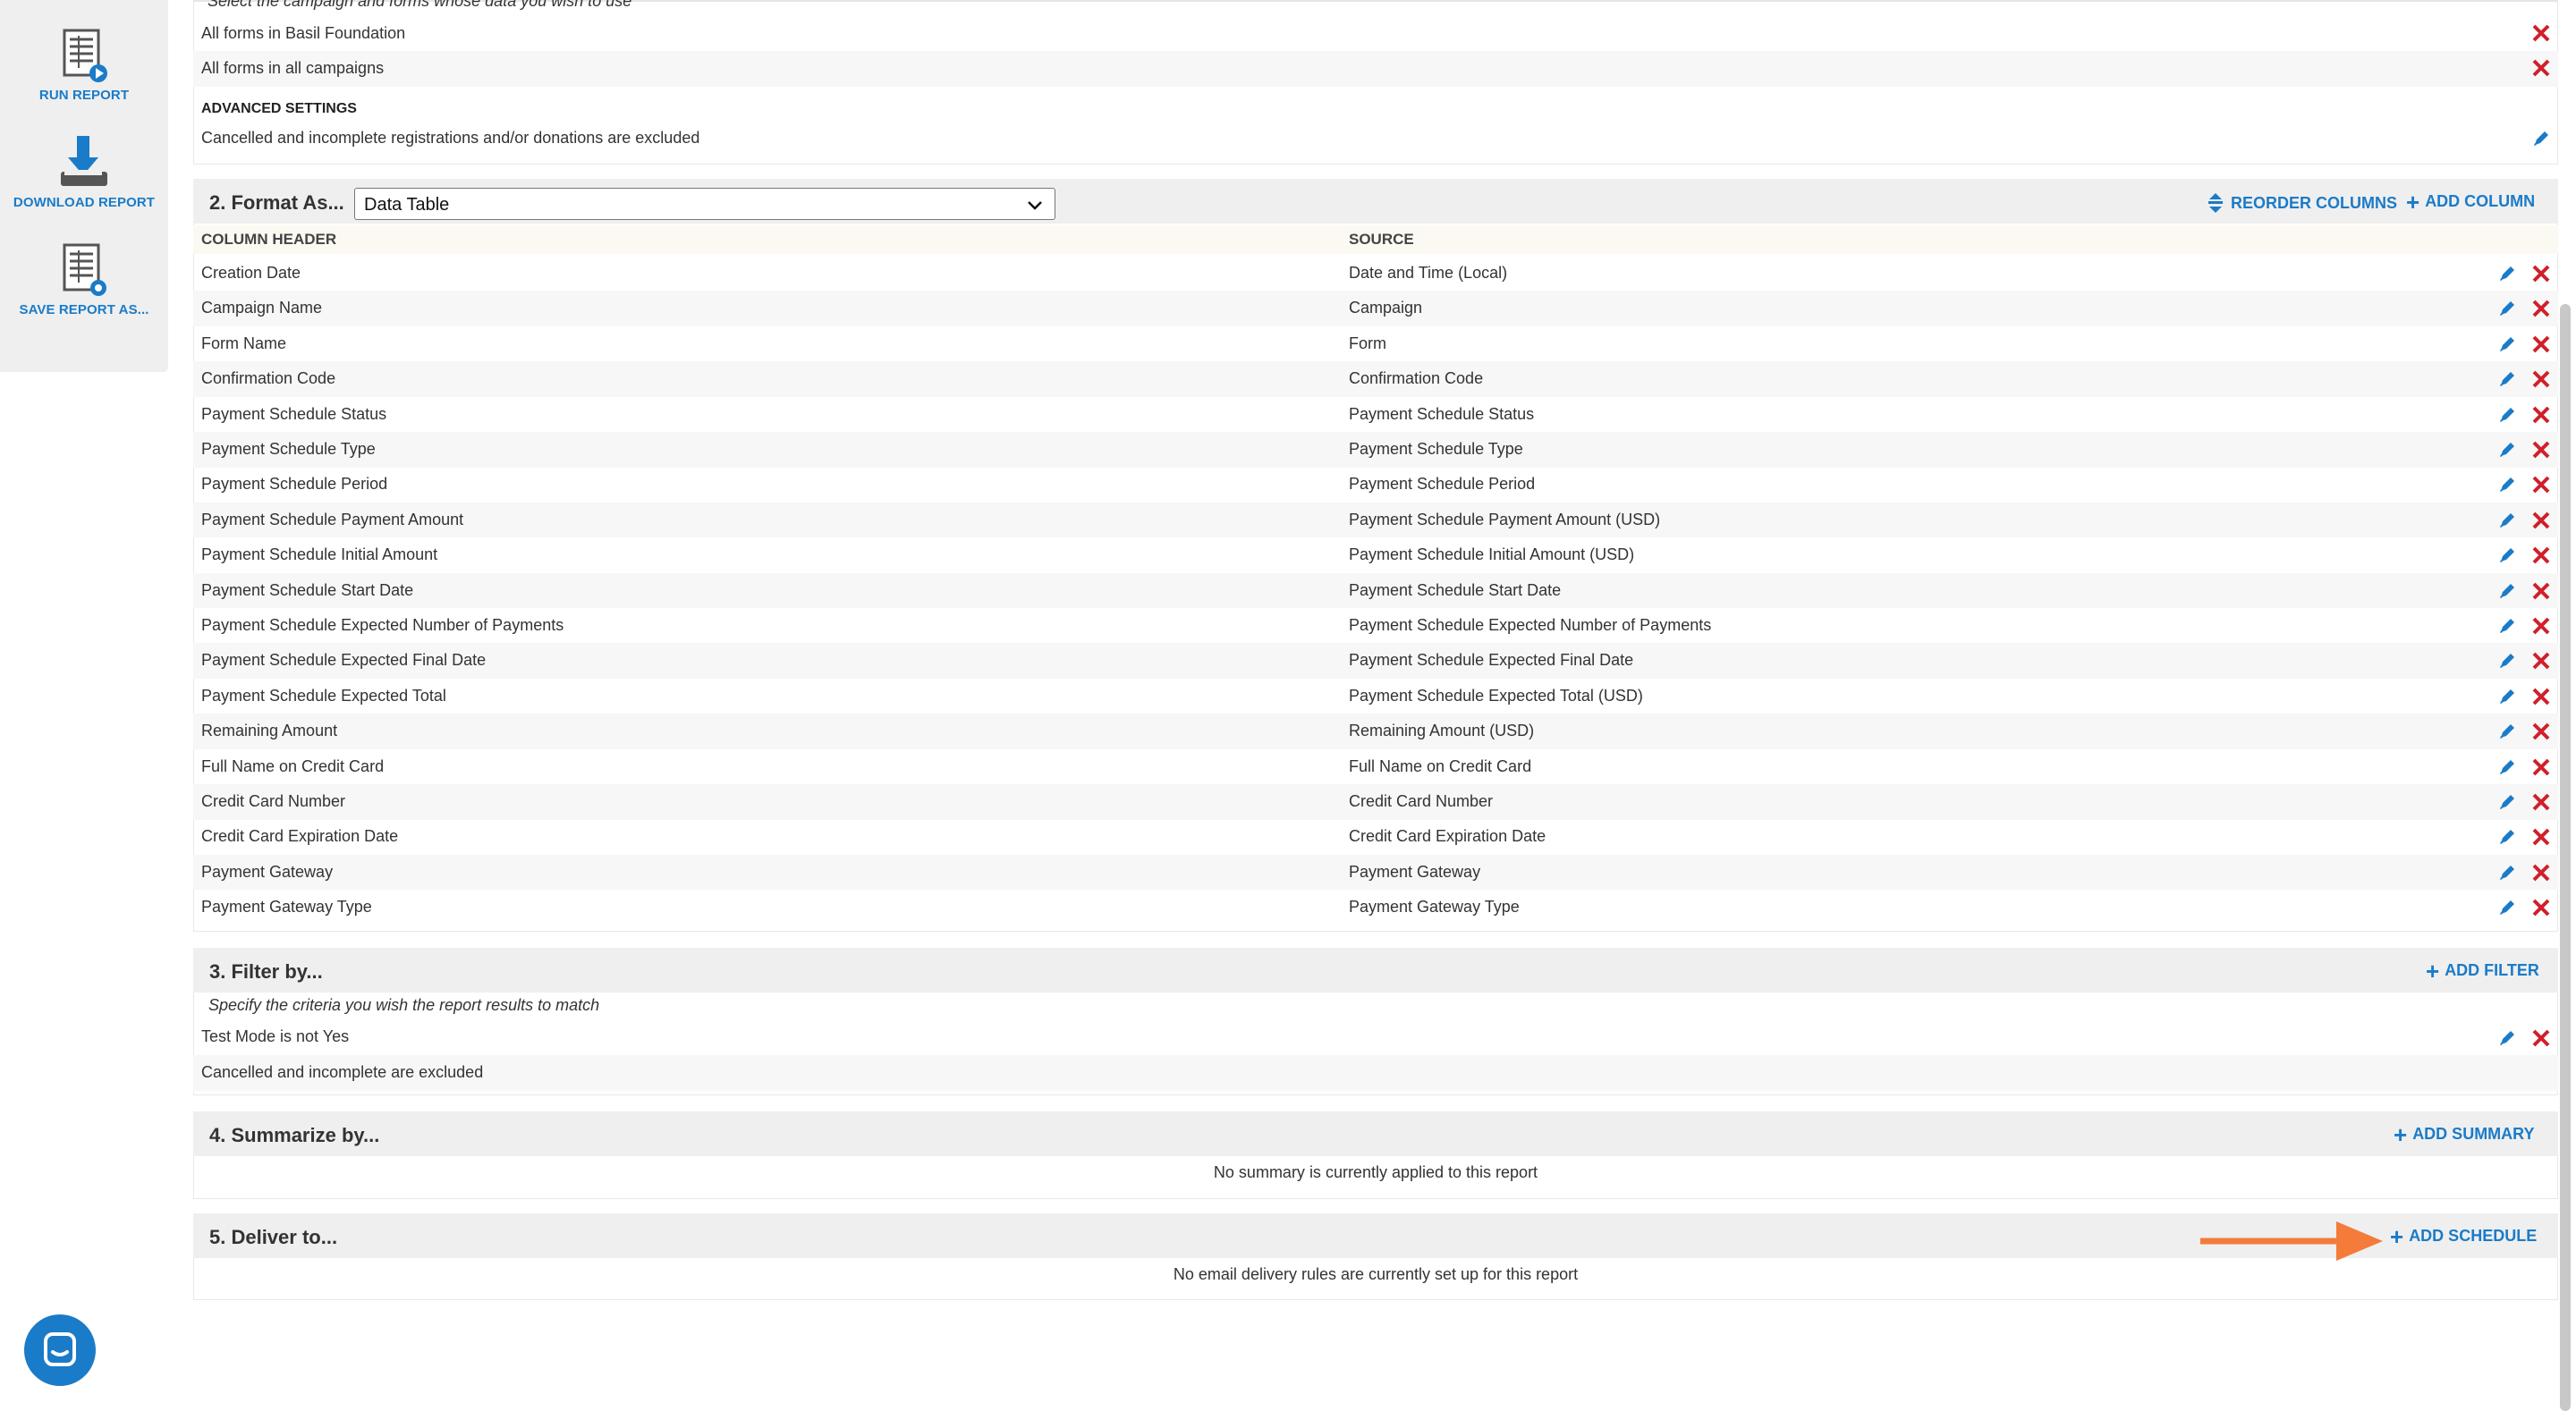 The height and width of the screenshot is (1411, 2576). What do you see at coordinates (2291, 1241) in the screenshot?
I see `annotation-arrow-icon` at bounding box center [2291, 1241].